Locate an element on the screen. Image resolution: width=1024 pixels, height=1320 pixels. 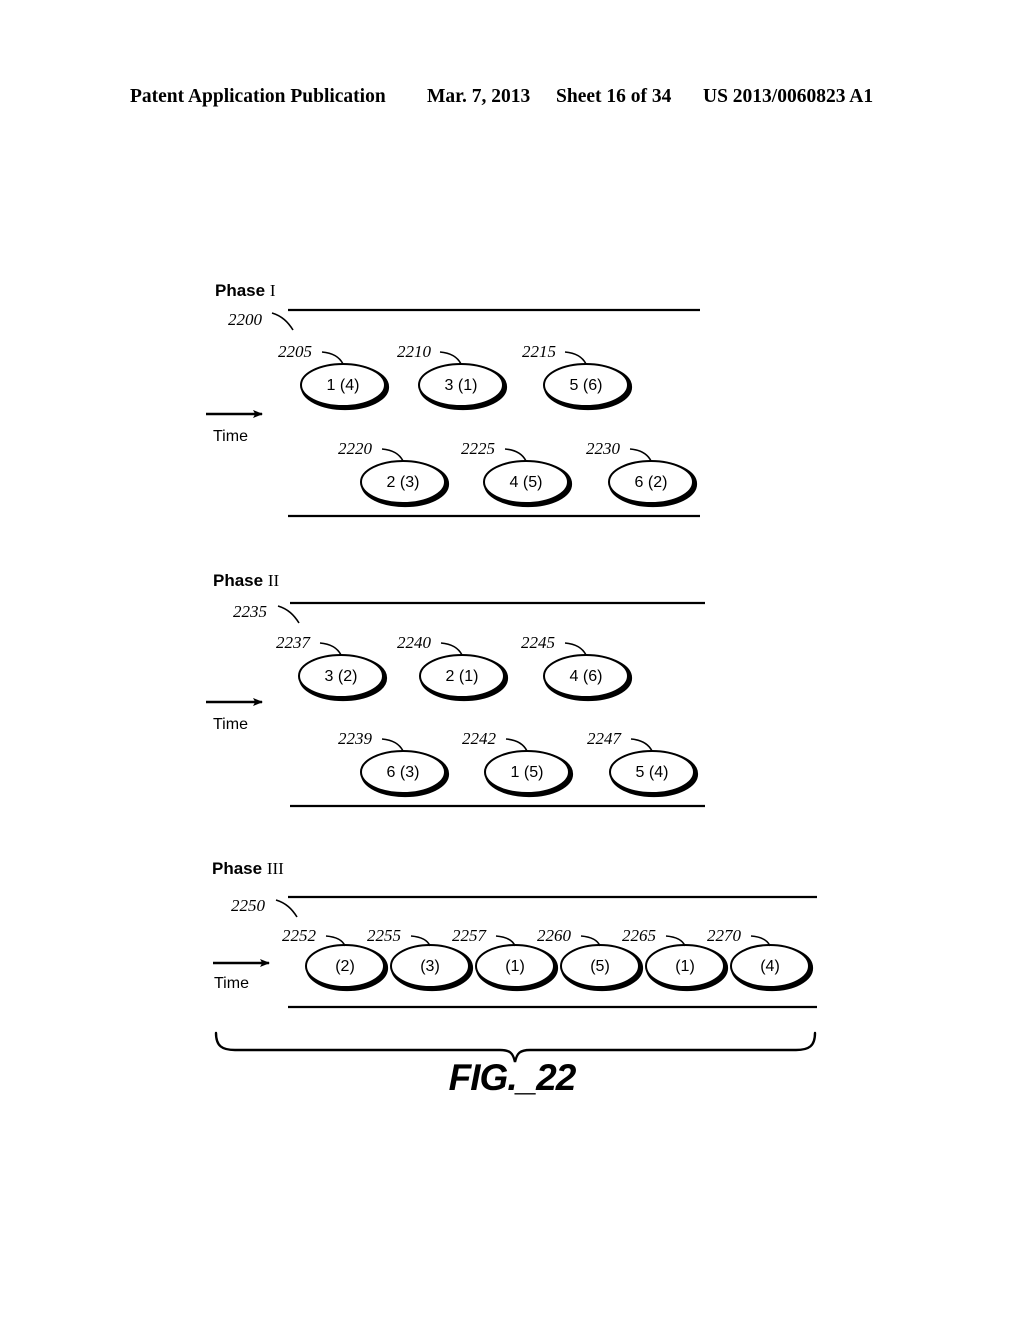
node-label-2252: (2) is located at coordinates (345, 966).